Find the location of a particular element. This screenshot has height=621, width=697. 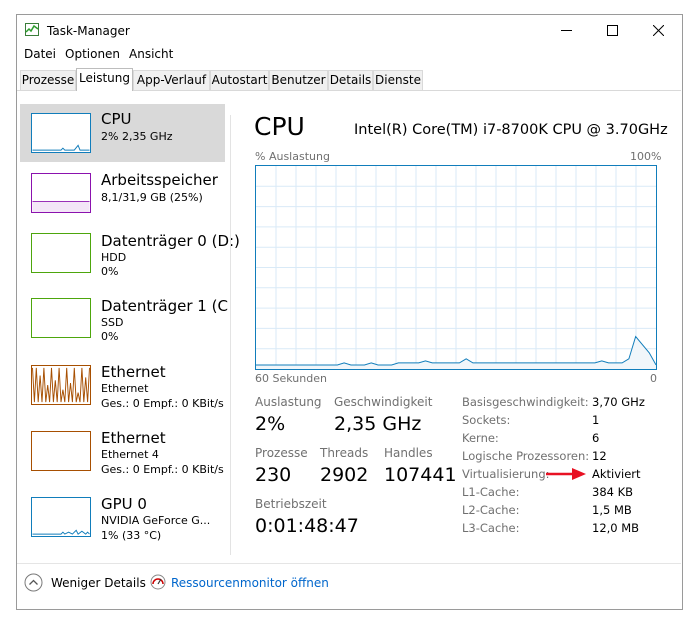

close-button is located at coordinates (658, 30).